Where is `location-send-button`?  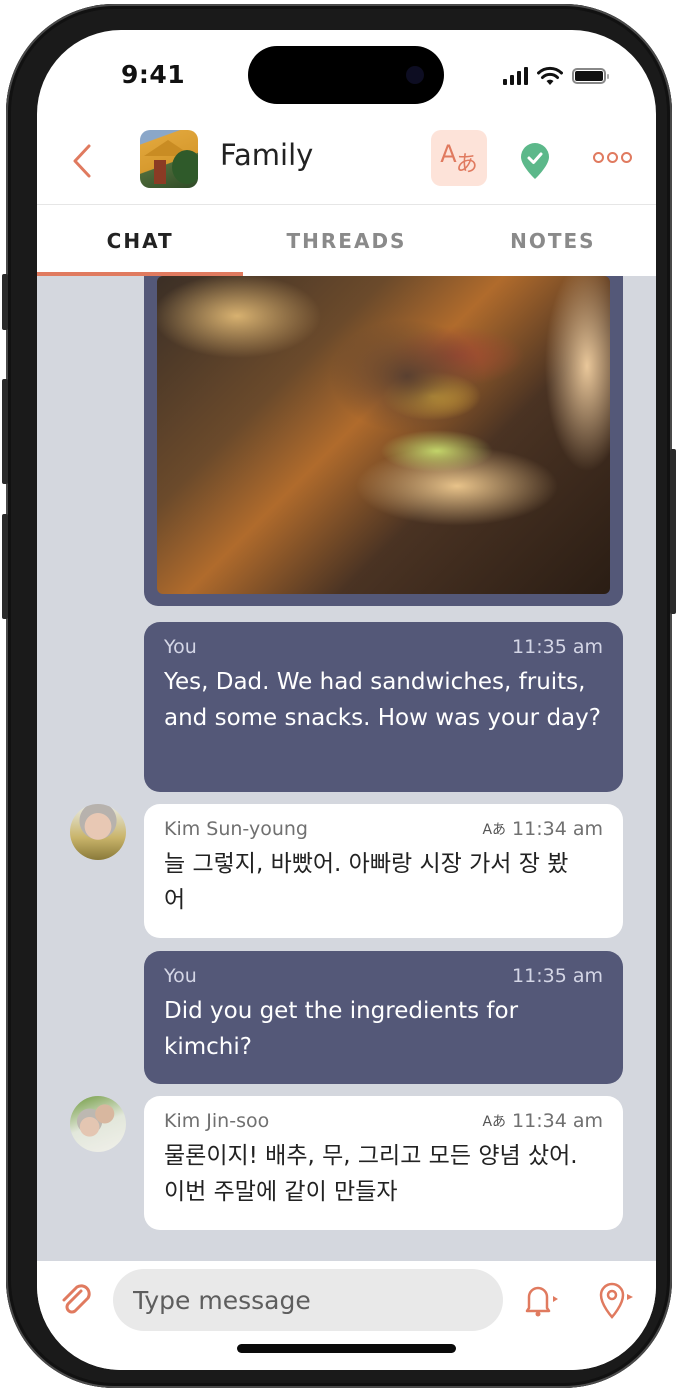 location-send-button is located at coordinates (617, 1300).